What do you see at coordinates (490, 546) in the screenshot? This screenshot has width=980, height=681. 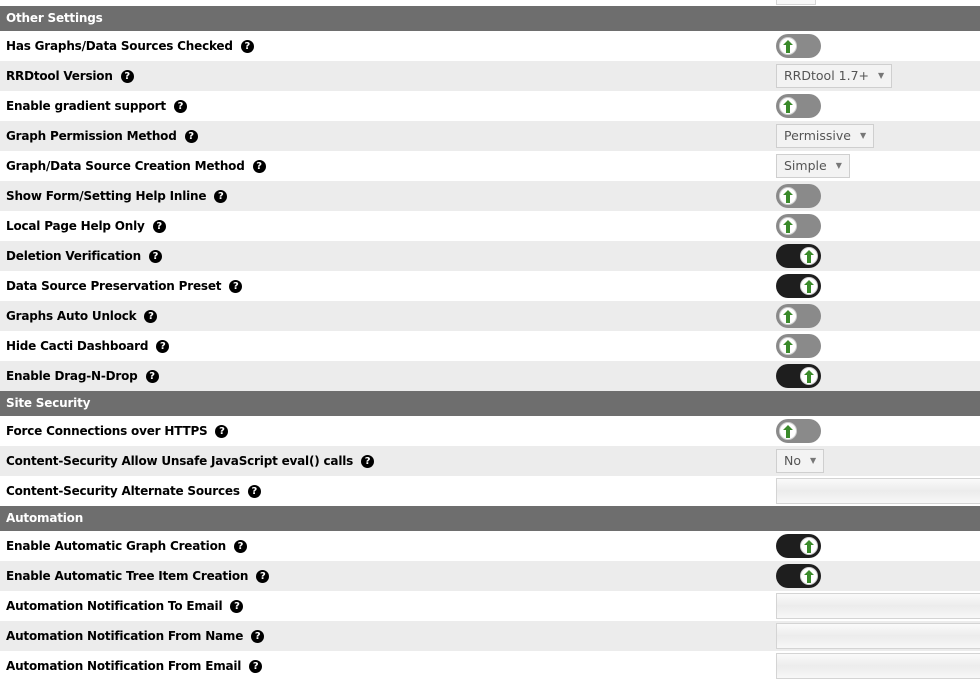 I see `setting-row-enable-automatic-graph-creation: Enable Automatic Graph Creation?` at bounding box center [490, 546].